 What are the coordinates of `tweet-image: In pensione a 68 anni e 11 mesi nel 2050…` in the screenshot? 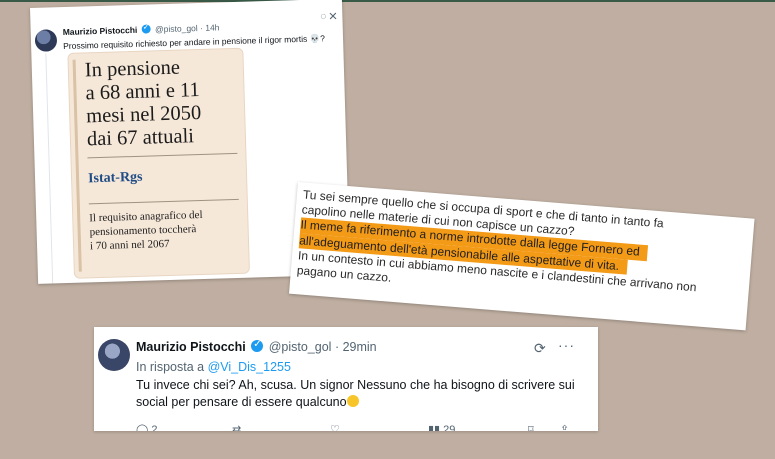 It's located at (158, 163).